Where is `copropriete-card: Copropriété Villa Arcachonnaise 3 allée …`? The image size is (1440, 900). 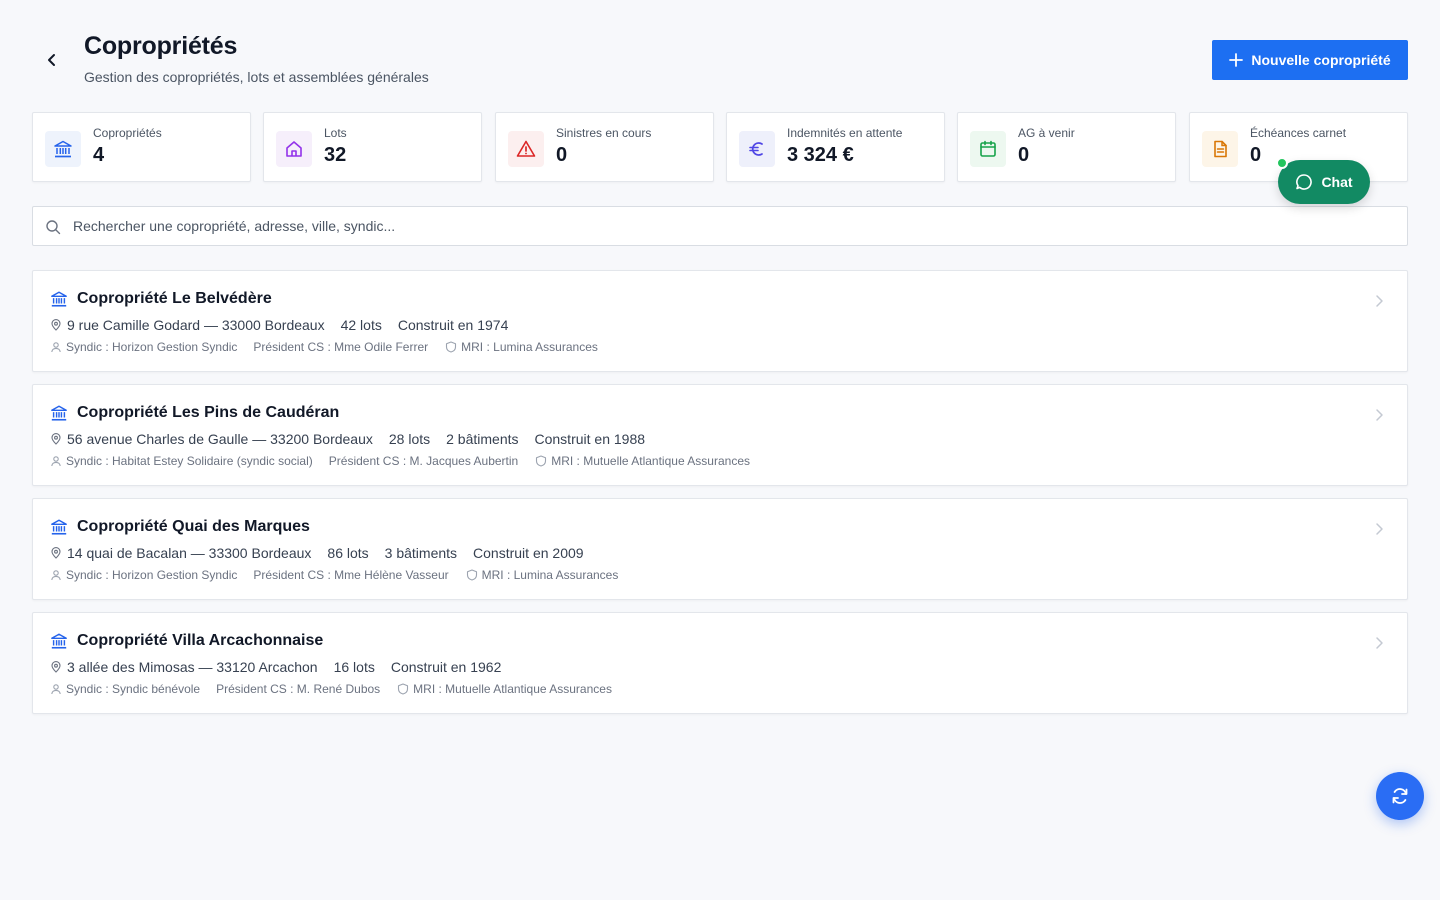
copropriete-card: Copropriété Villa Arcachonnaise 3 allée … is located at coordinates (720, 663).